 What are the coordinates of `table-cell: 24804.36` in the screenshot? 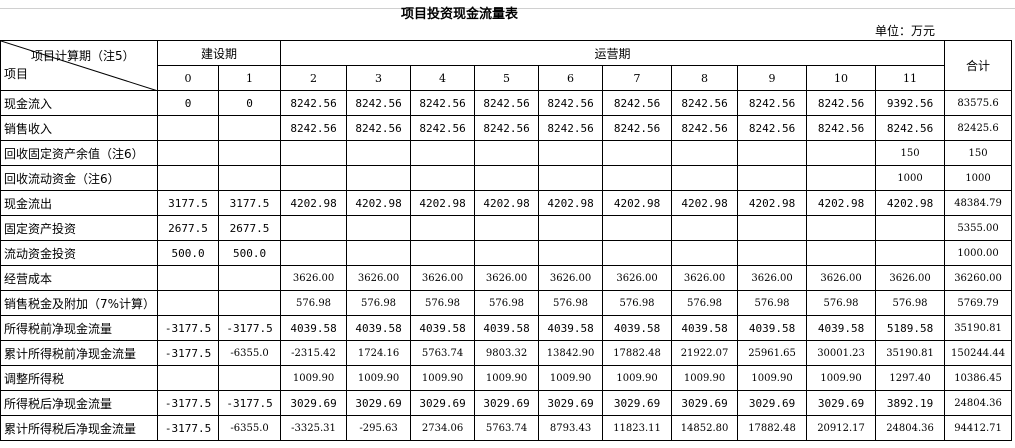 It's located at (910, 428).